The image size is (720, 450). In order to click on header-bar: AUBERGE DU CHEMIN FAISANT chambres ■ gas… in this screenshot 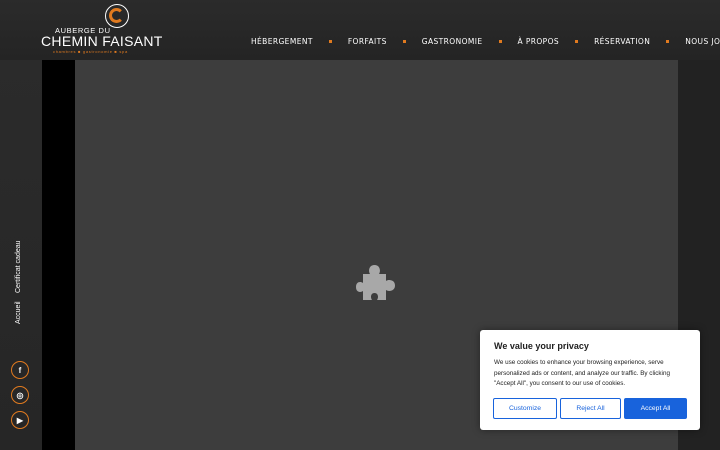, I will do `click(360, 30)`.